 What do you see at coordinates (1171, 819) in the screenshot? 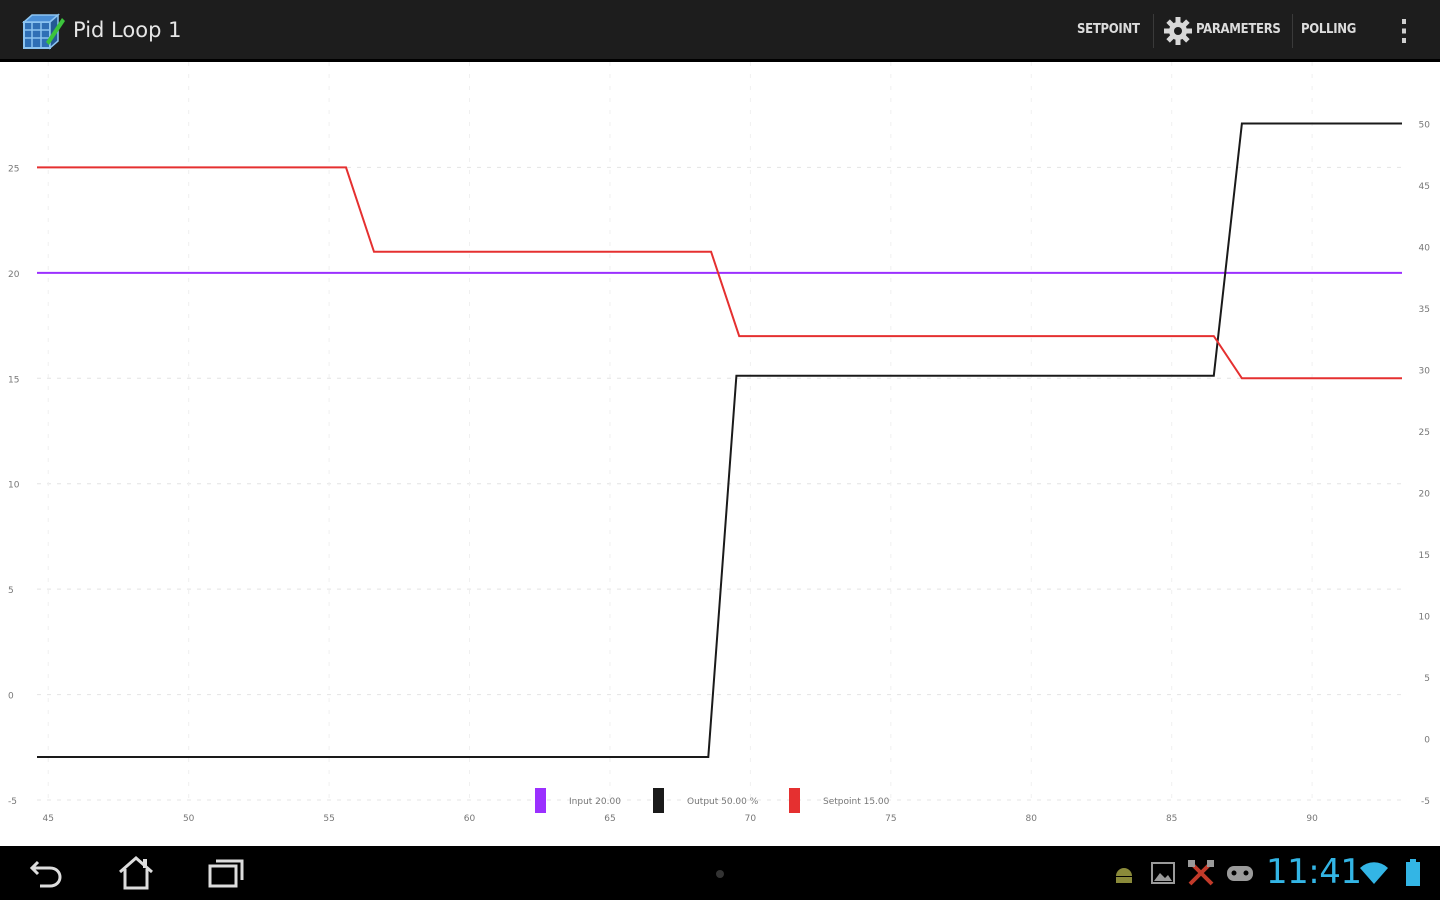
I see `x-tick-label: 85` at bounding box center [1171, 819].